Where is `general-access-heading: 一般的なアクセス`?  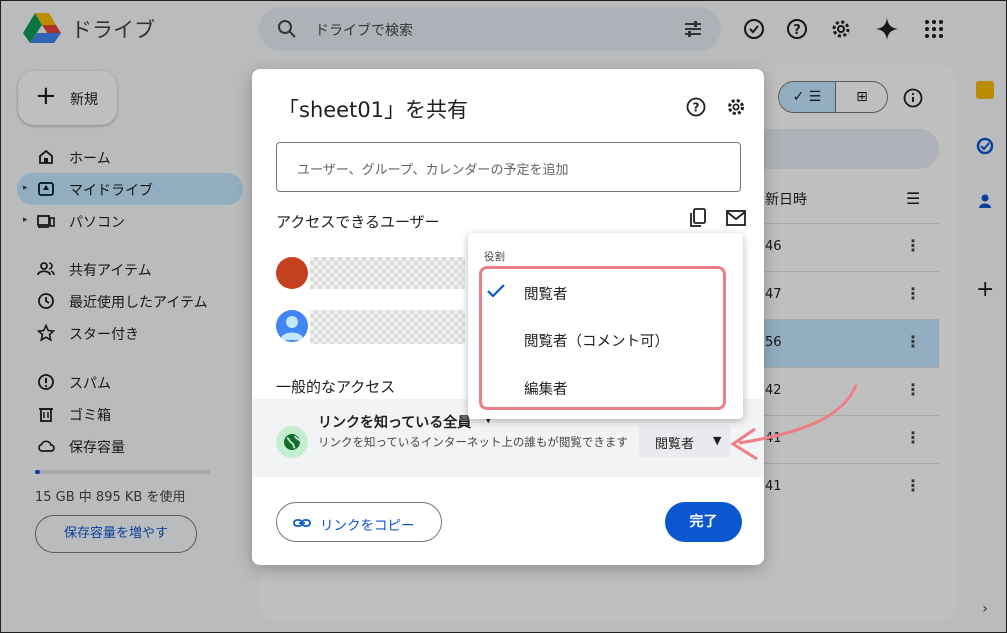 general-access-heading: 一般的なアクセス is located at coordinates (336, 387).